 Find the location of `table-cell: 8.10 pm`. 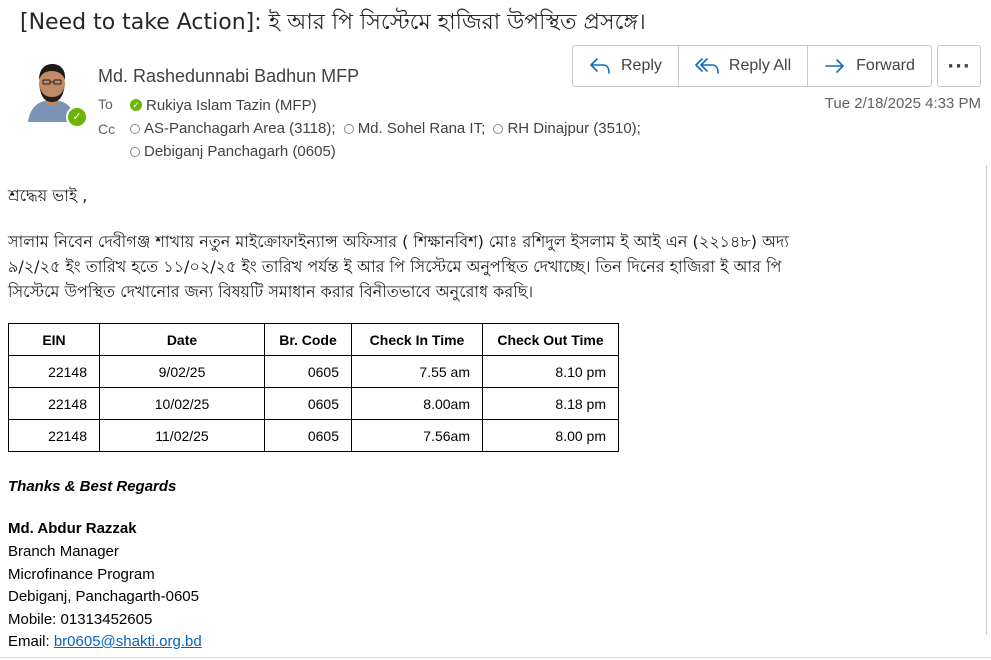

table-cell: 8.10 pm is located at coordinates (550, 371).